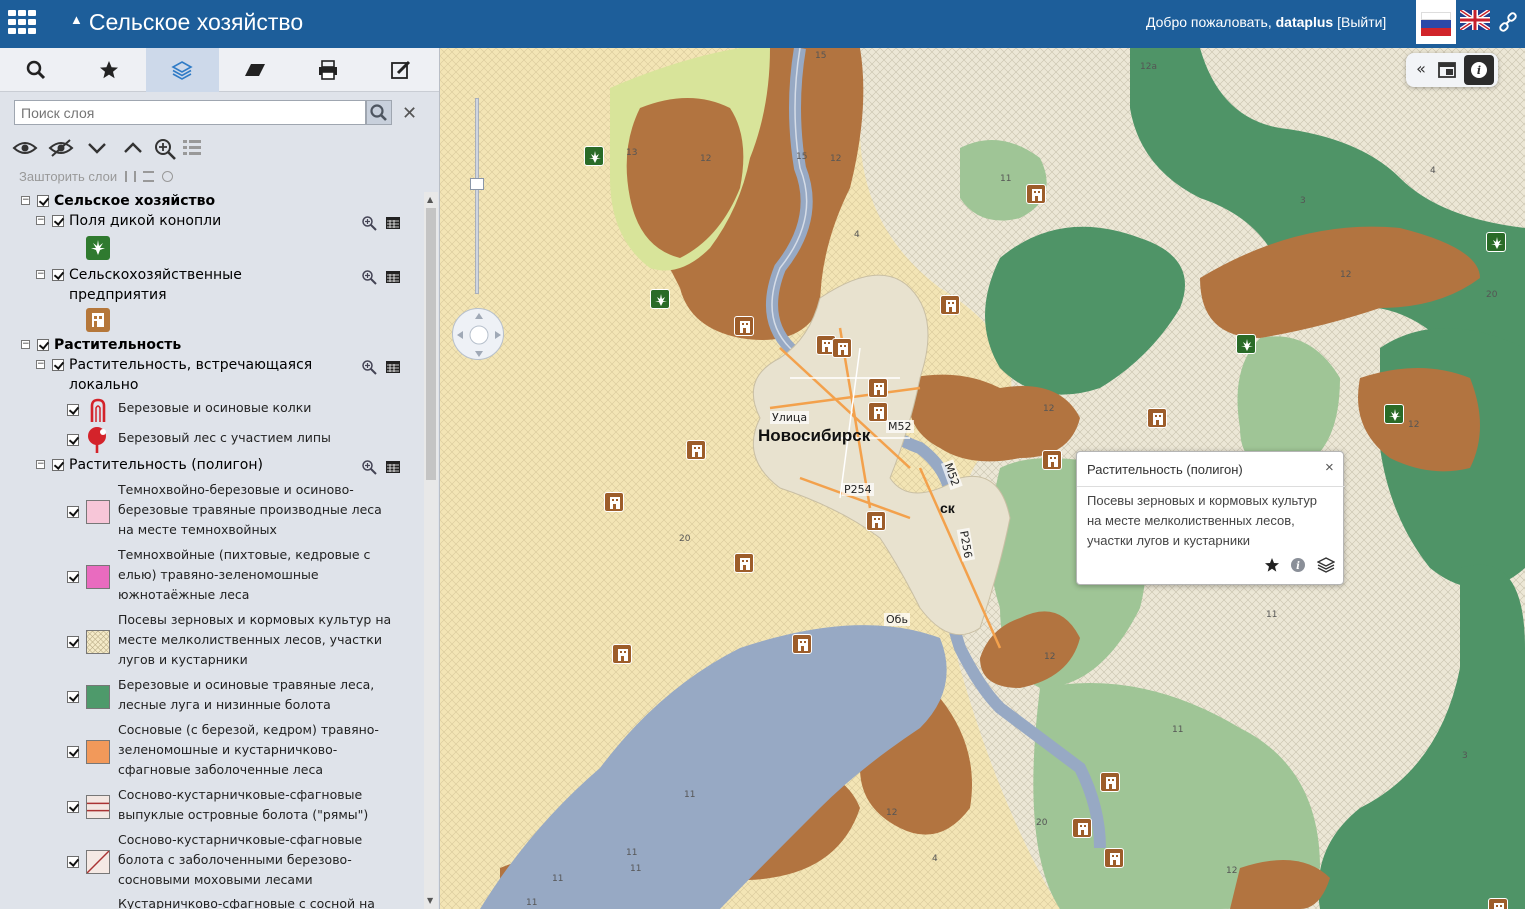 Image resolution: width=1525 pixels, height=909 pixels. Describe the element at coordinates (186, 22) in the screenshot. I see `app-title: ▲ Сельское хозяйство` at that location.